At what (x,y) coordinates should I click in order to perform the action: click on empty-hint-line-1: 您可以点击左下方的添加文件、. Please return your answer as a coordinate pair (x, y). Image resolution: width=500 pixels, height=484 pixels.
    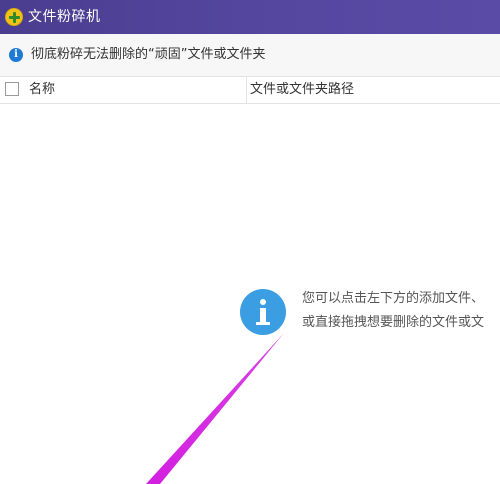
    Looking at the image, I should click on (393, 298).